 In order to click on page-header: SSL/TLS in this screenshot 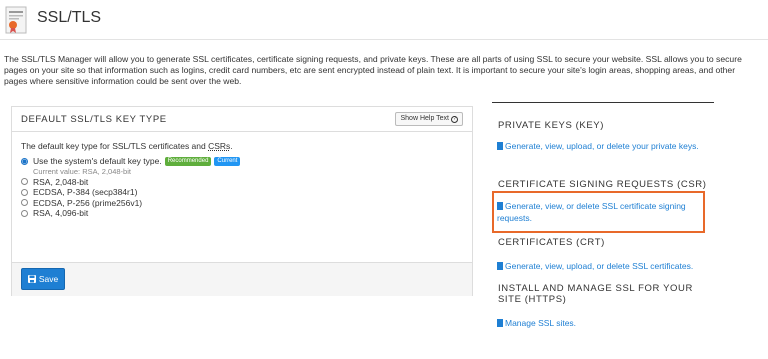, I will do `click(384, 20)`.